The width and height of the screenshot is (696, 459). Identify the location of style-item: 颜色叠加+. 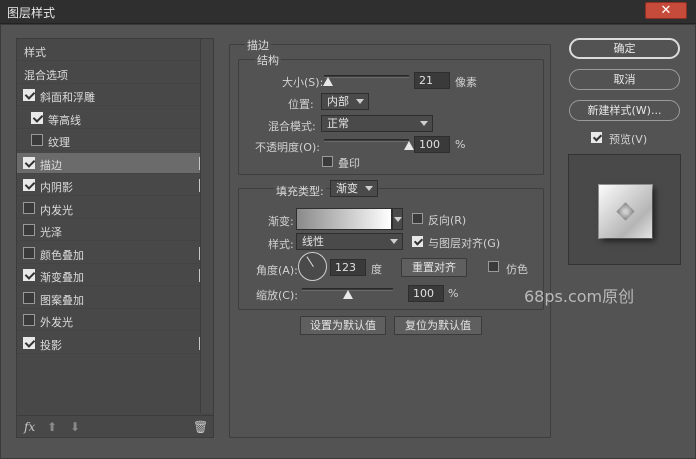
(114, 253).